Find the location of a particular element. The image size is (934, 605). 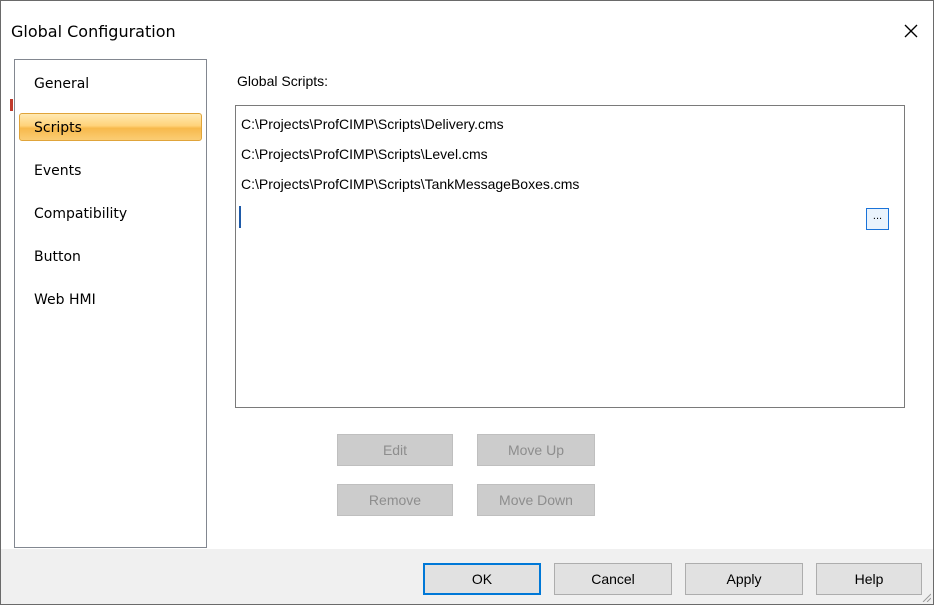

move-up-button: Move Up is located at coordinates (536, 450).